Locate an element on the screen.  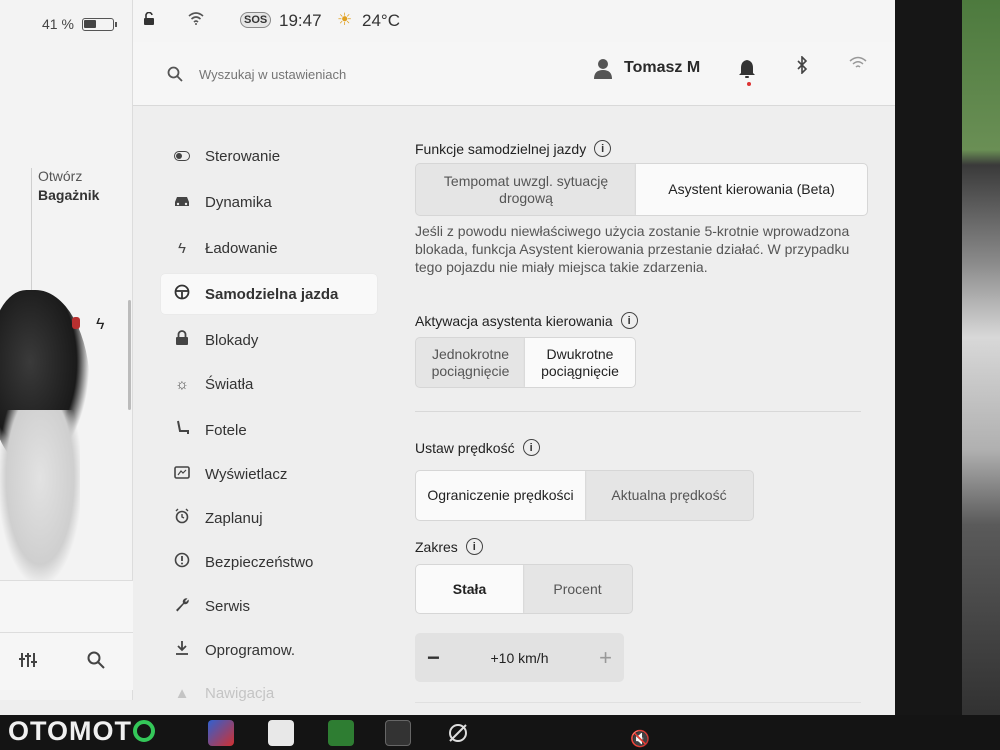
speed-option-limit: Ograniczenie prędkości is located at coordinates (500, 495).